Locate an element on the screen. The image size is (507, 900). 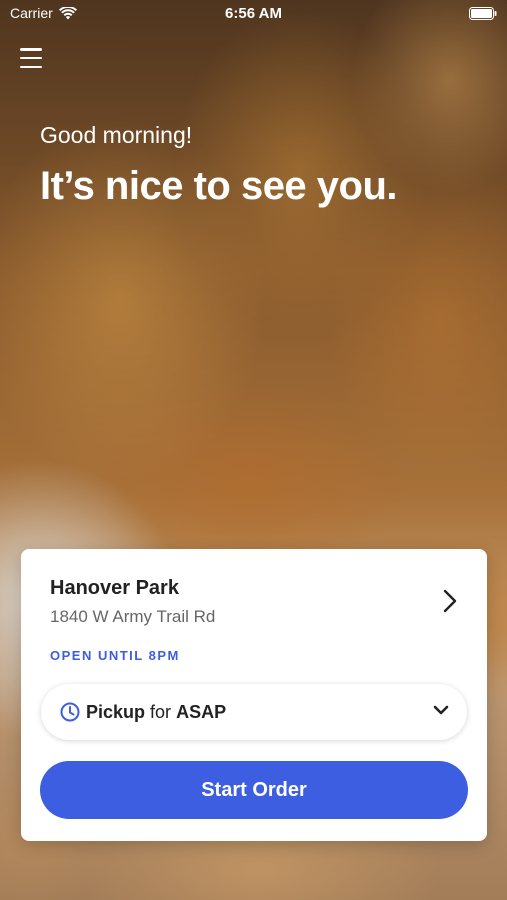
headline-text: It’s nice to see you. is located at coordinates (219, 186).